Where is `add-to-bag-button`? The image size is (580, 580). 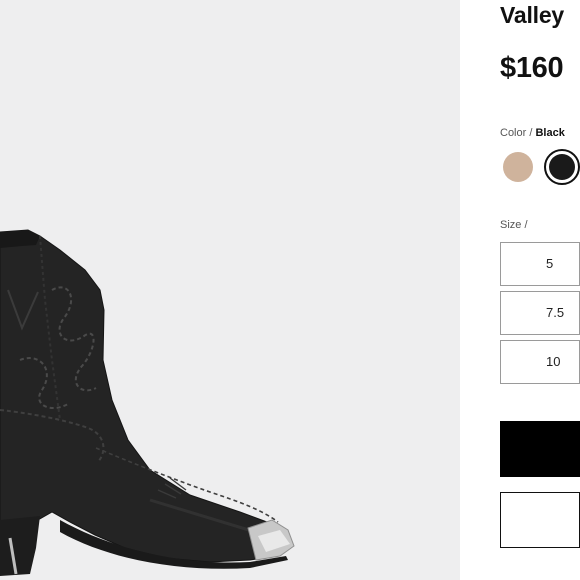
add-to-bag-button is located at coordinates (540, 449).